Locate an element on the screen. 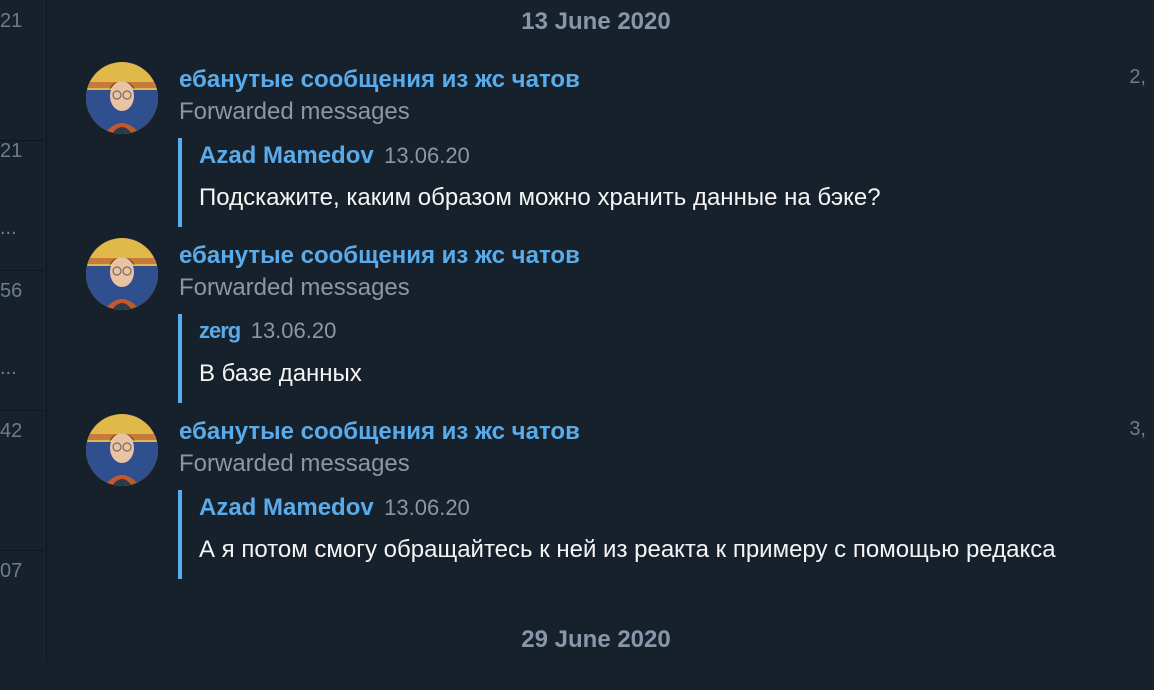 This screenshot has height=690, width=1154. chat-list-item: 42 is located at coordinates (22, 480).